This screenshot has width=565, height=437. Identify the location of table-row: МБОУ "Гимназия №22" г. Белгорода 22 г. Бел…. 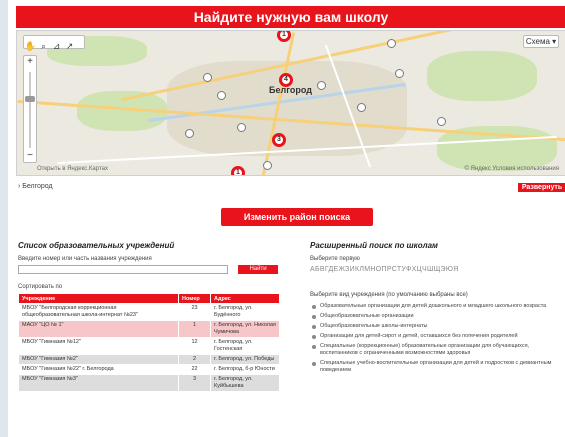
(149, 369).